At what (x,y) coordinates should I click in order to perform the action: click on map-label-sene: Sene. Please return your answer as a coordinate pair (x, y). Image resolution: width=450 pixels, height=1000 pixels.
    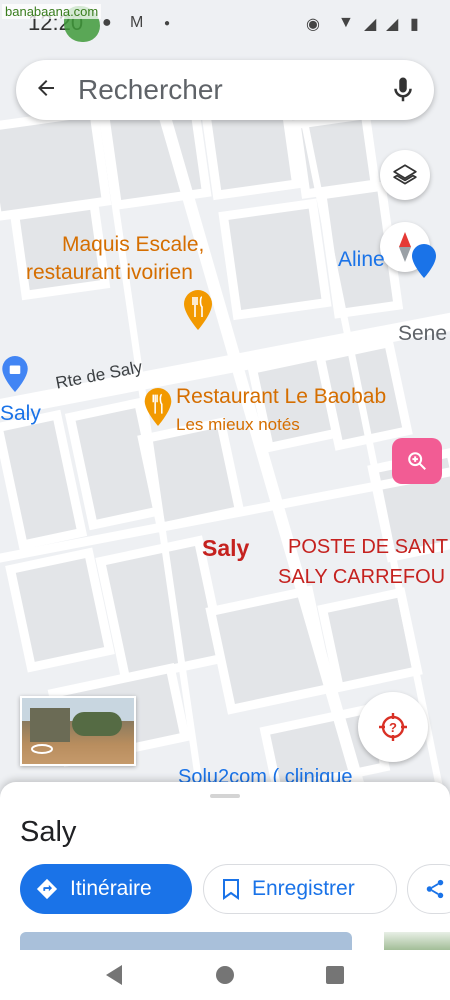
    Looking at the image, I should click on (422, 334).